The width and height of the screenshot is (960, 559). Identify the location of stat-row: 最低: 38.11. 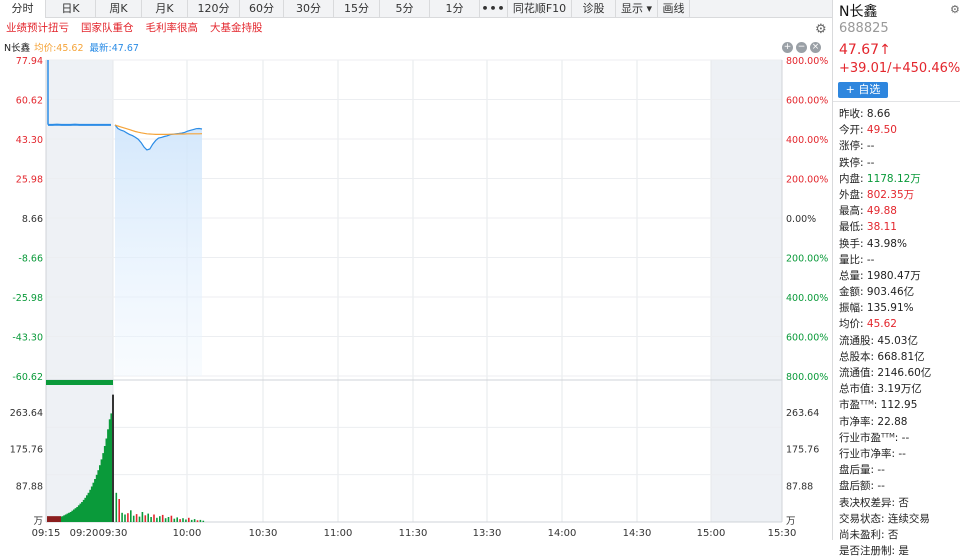
(899, 227).